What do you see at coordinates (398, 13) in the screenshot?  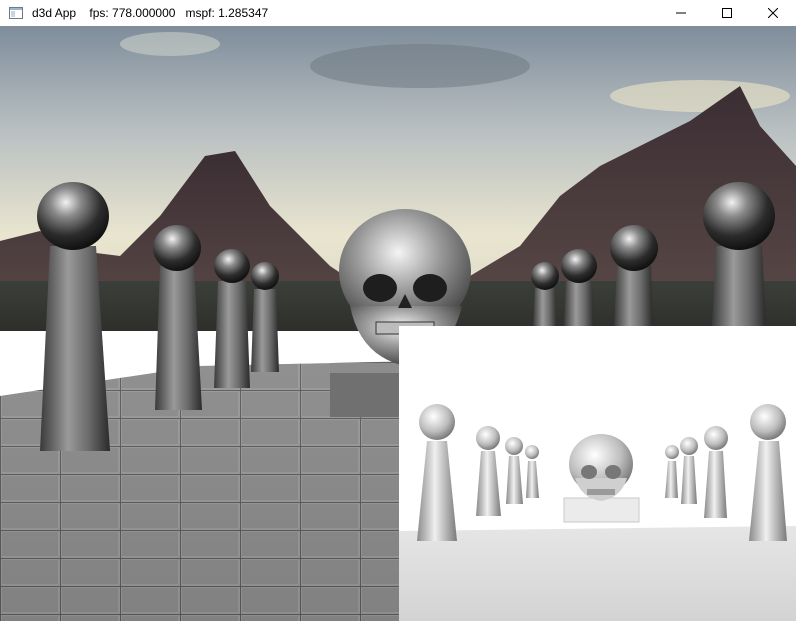 I see `title-bar: d3d App fps: 778.000000 mspf: 1.285347` at bounding box center [398, 13].